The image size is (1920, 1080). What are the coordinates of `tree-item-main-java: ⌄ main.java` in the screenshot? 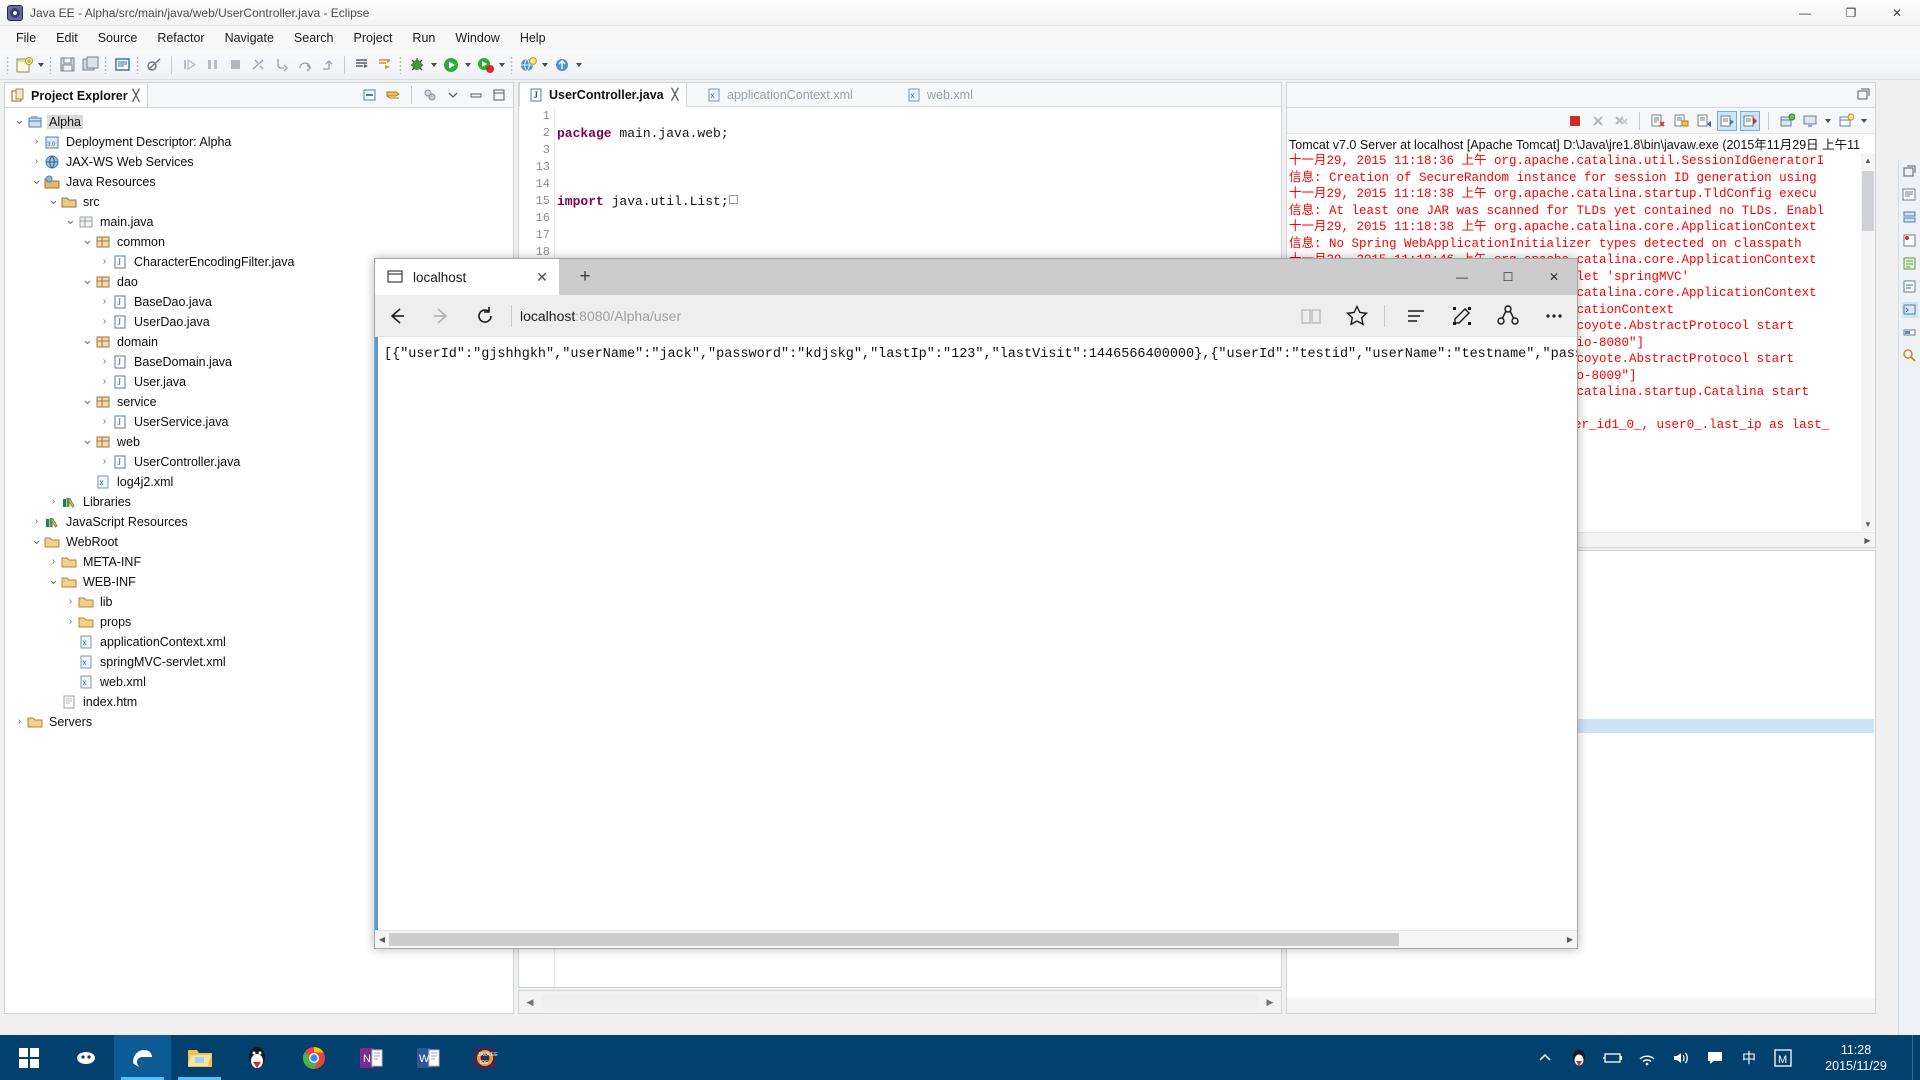 It's located at (259, 222).